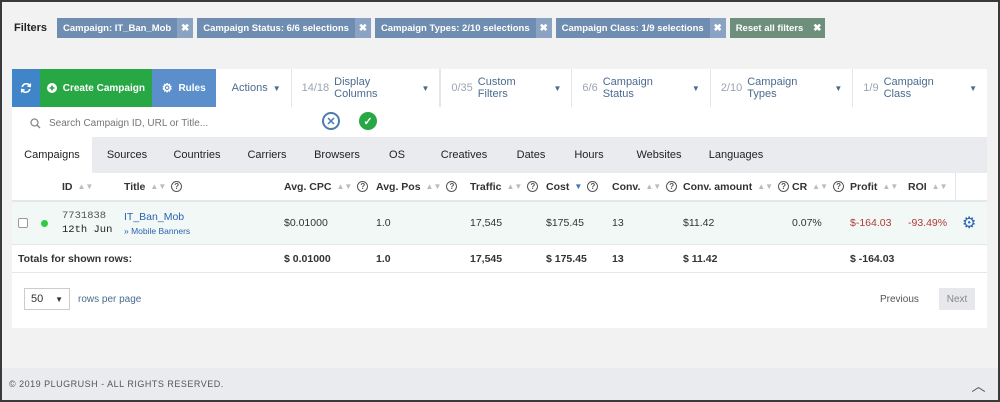  I want to click on campaign-class-link: » Mobile Banners, so click(157, 231).